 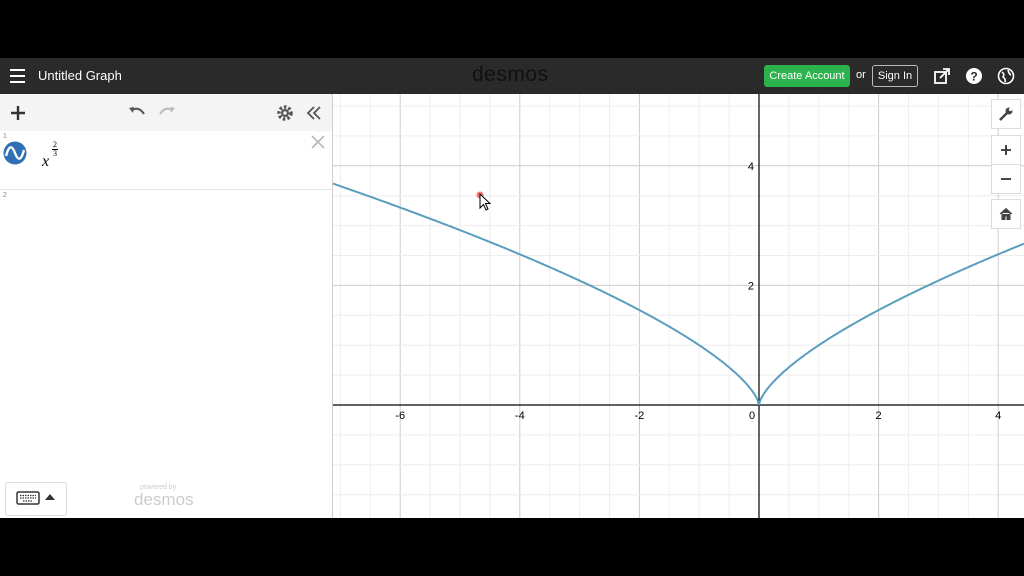 What do you see at coordinates (166, 210) in the screenshot?
I see `expression-row-empty: 2` at bounding box center [166, 210].